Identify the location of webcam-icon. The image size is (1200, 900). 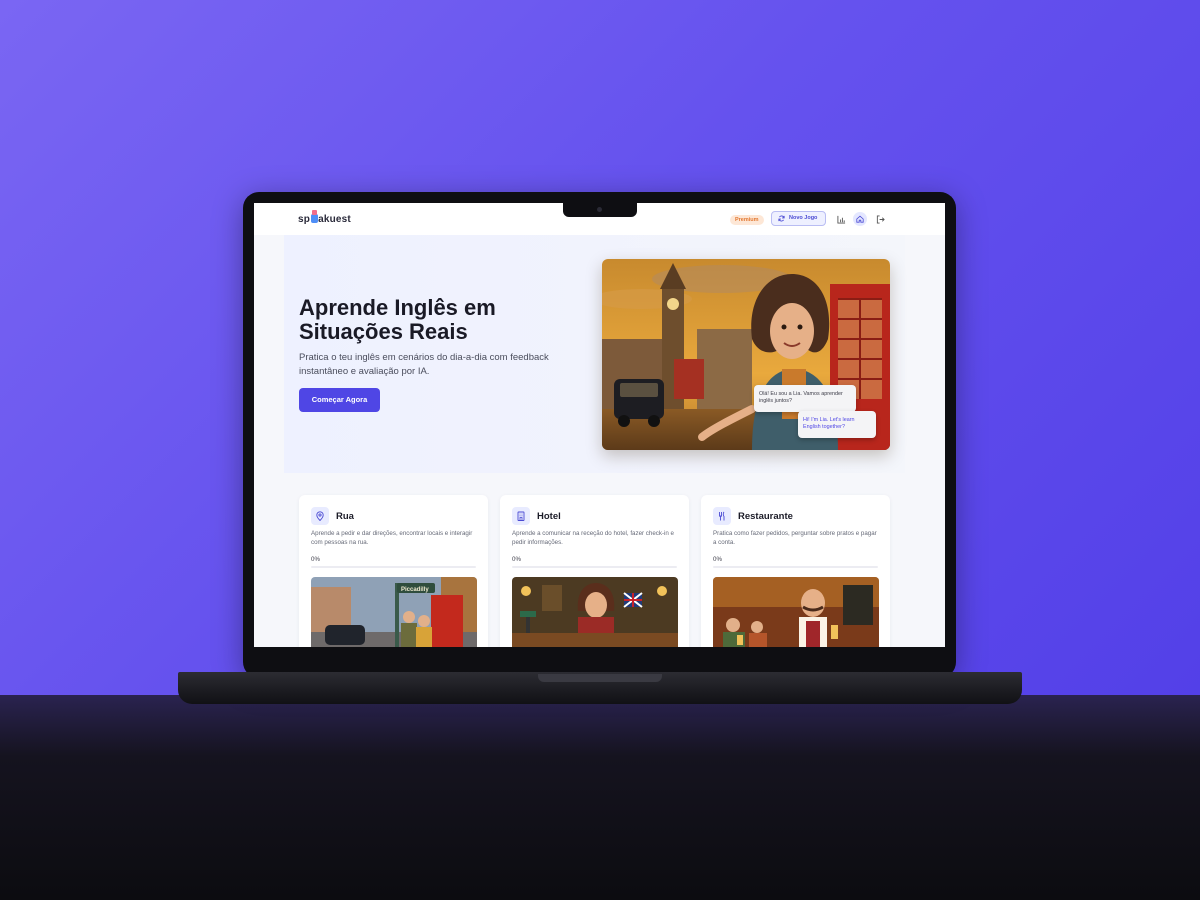
(599, 209).